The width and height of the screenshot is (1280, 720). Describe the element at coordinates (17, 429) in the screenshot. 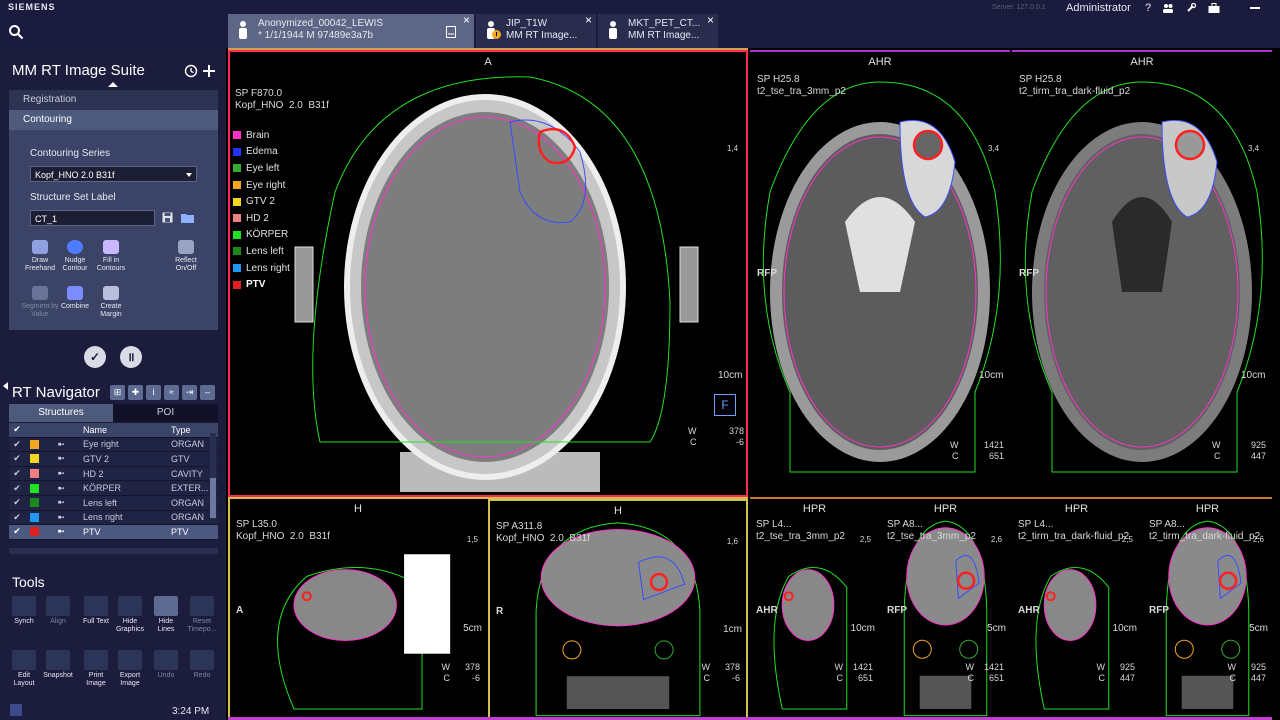

I see `select-all-checkbox: ✔` at that location.